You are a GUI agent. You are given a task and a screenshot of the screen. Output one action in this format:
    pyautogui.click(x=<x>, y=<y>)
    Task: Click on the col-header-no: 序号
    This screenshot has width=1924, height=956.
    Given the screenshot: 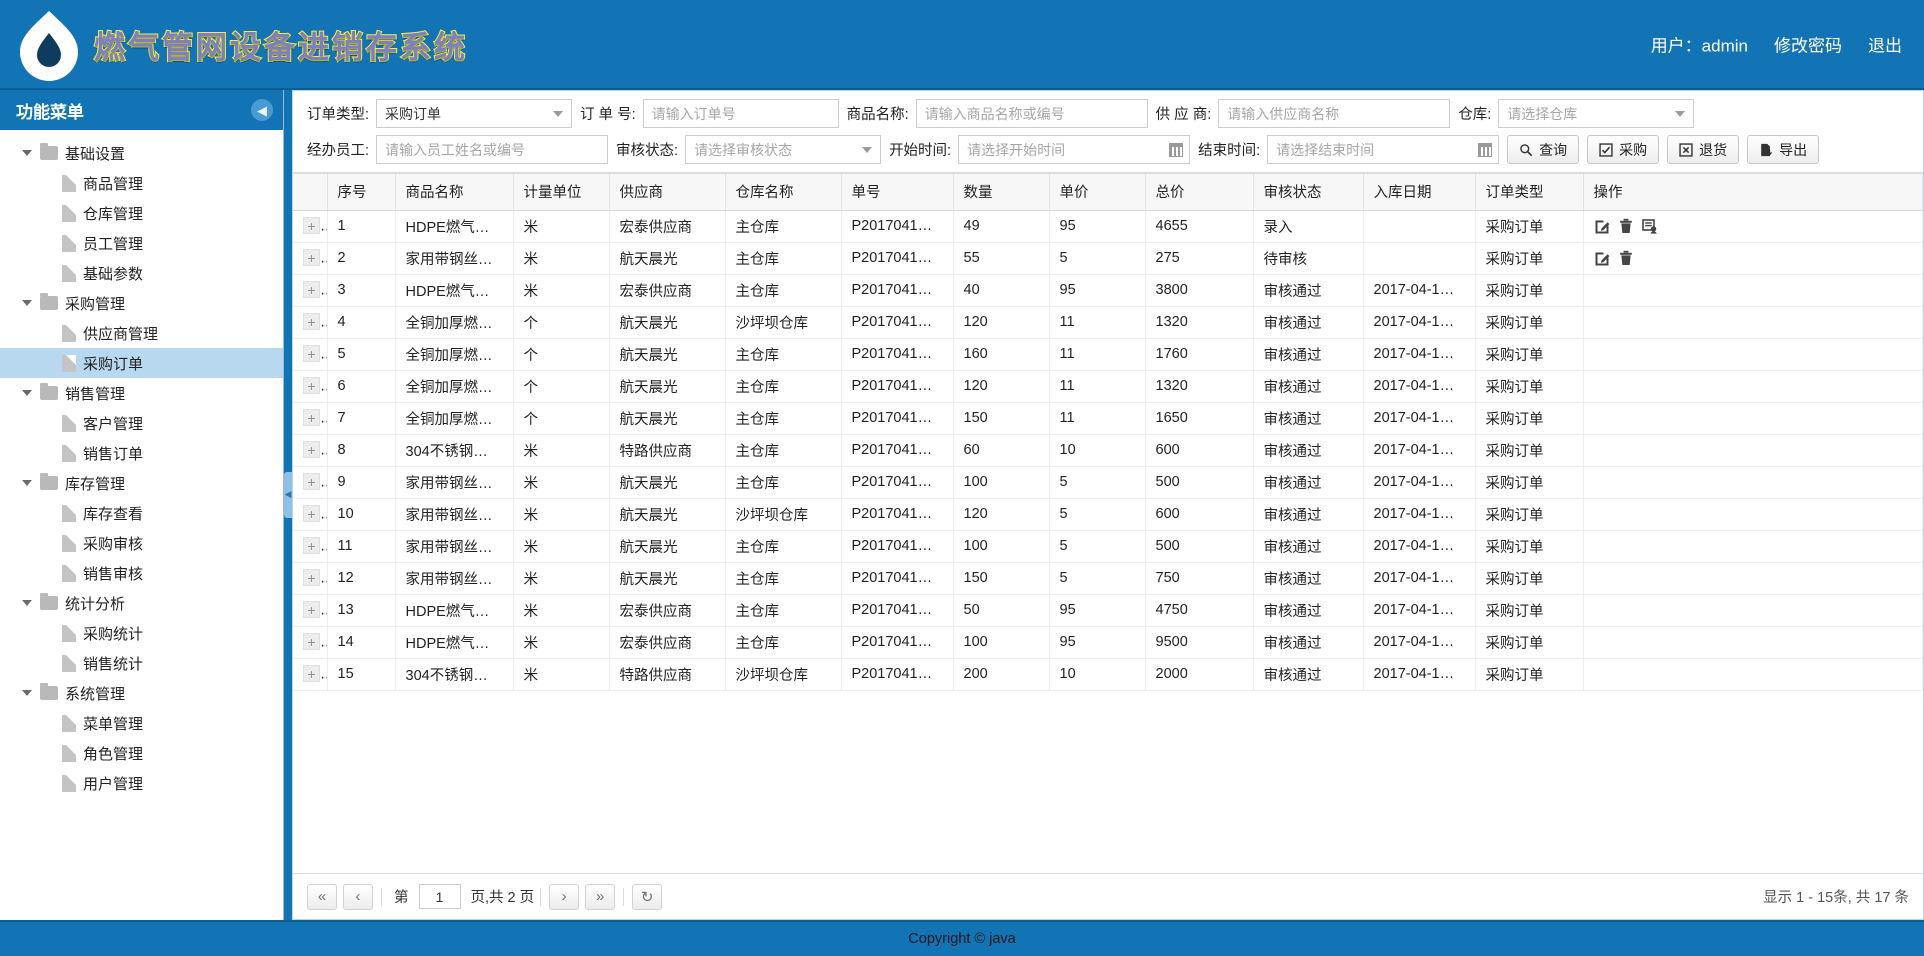 What is the action you would take?
    pyautogui.click(x=361, y=192)
    